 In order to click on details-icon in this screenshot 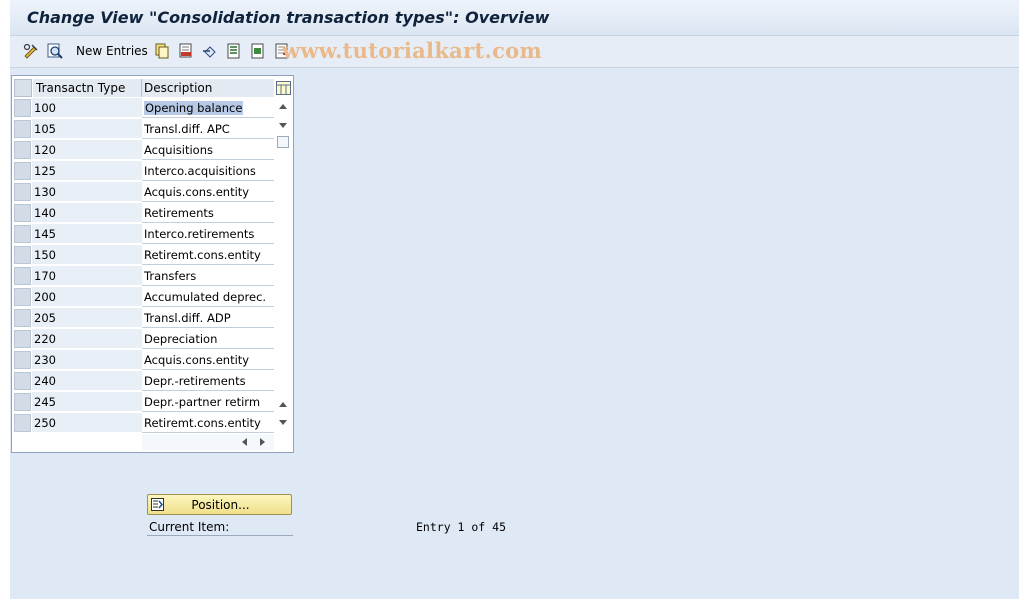, I will do `click(55, 51)`.